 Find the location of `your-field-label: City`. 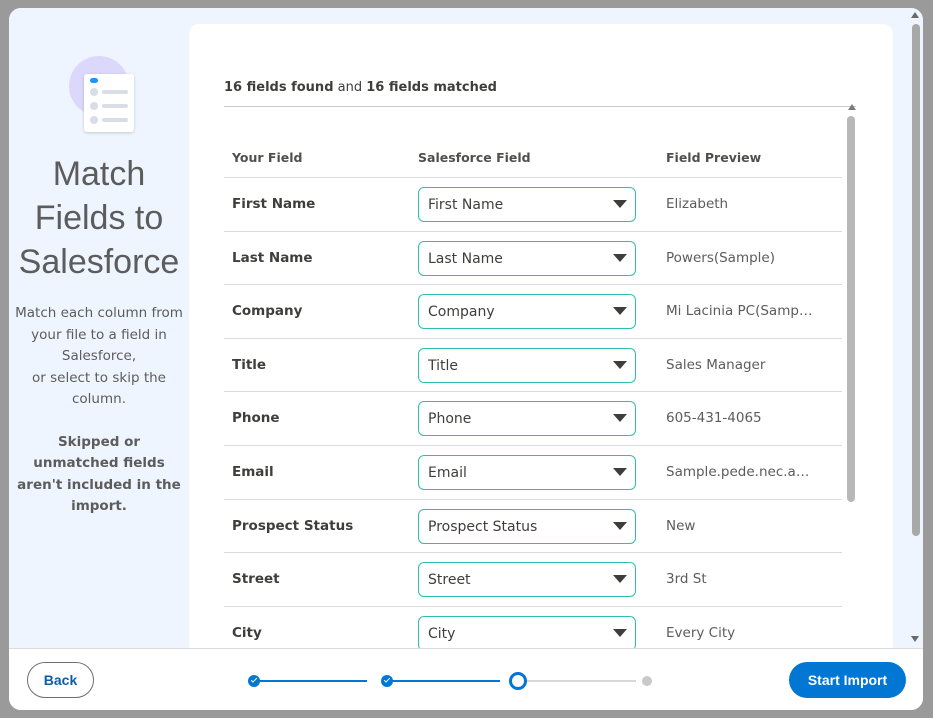

your-field-label: City is located at coordinates (247, 632).